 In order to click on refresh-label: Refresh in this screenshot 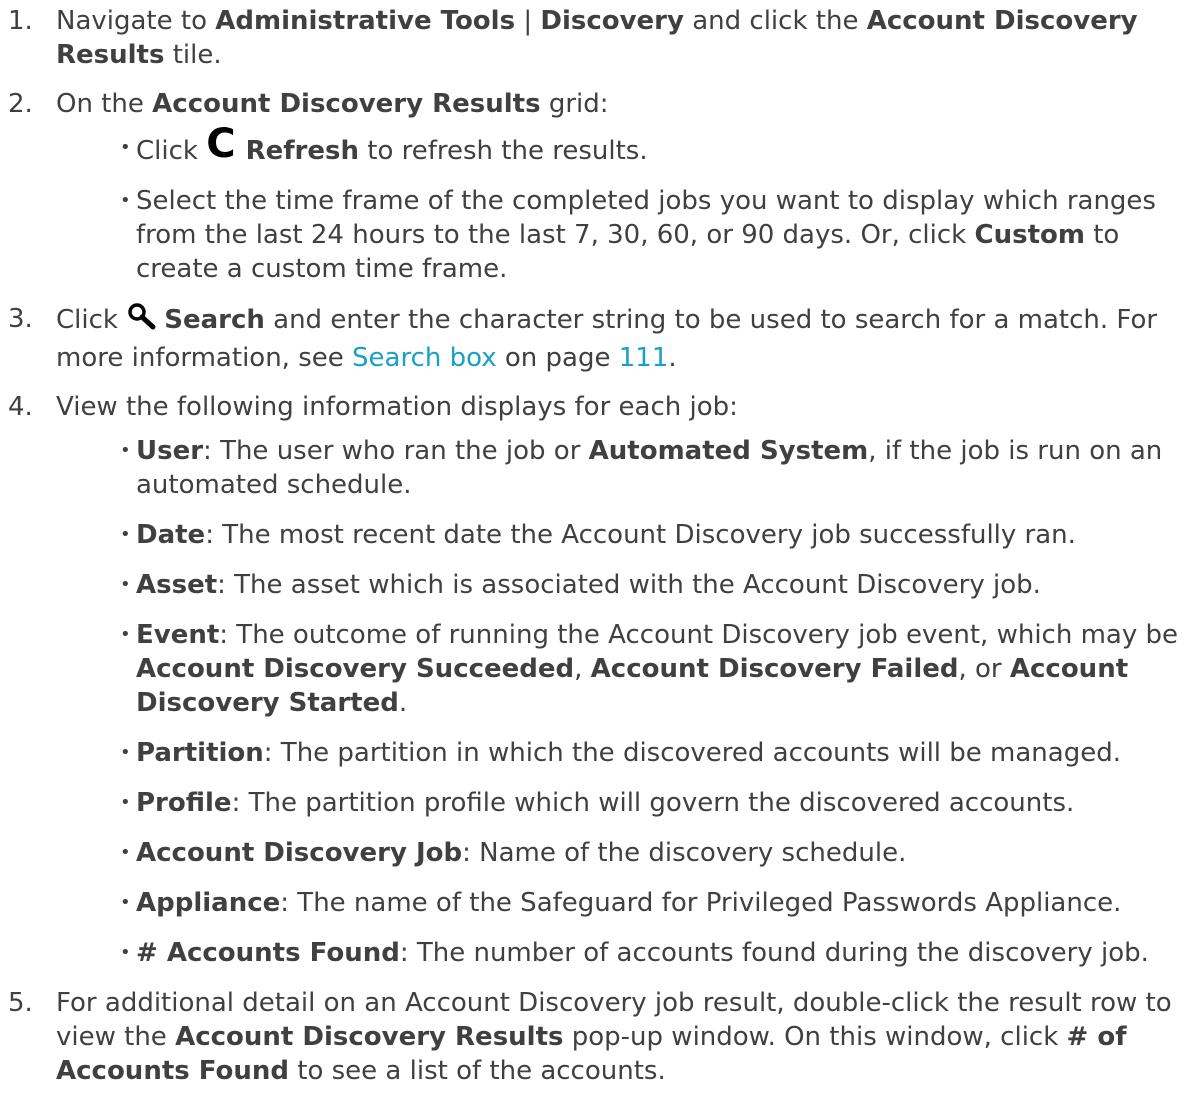, I will do `click(302, 151)`.